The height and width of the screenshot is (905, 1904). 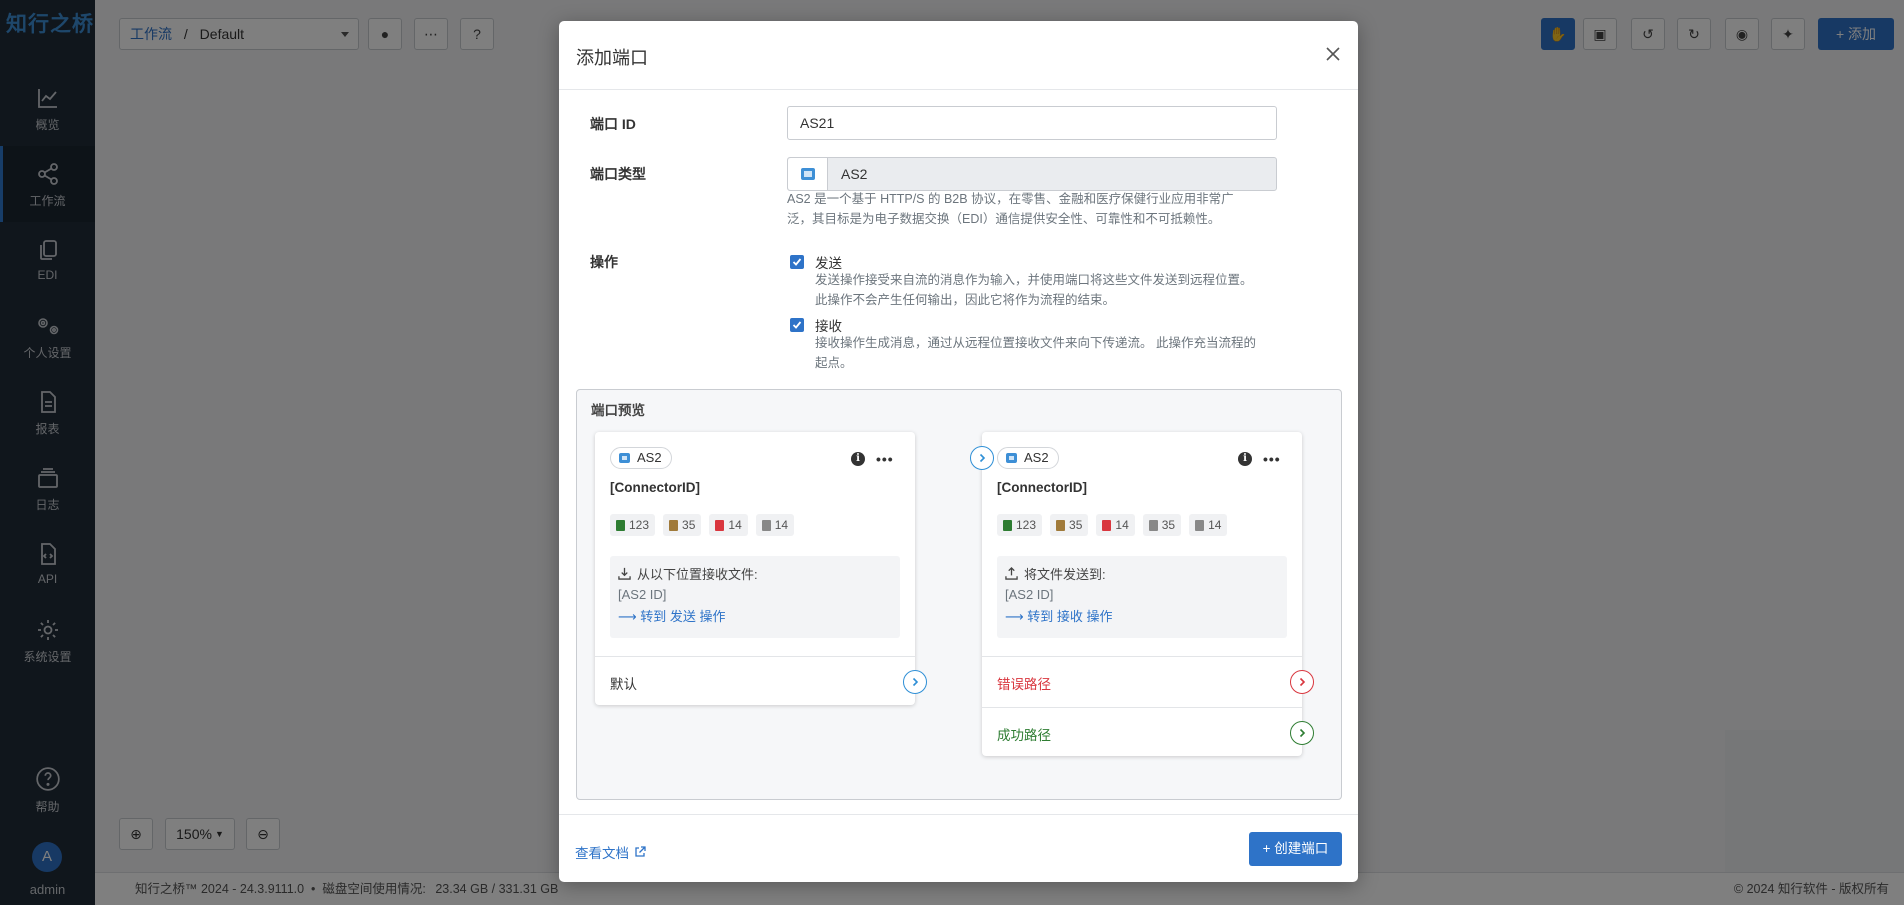 What do you see at coordinates (1032, 174) in the screenshot?
I see `port-type-field: AS2` at bounding box center [1032, 174].